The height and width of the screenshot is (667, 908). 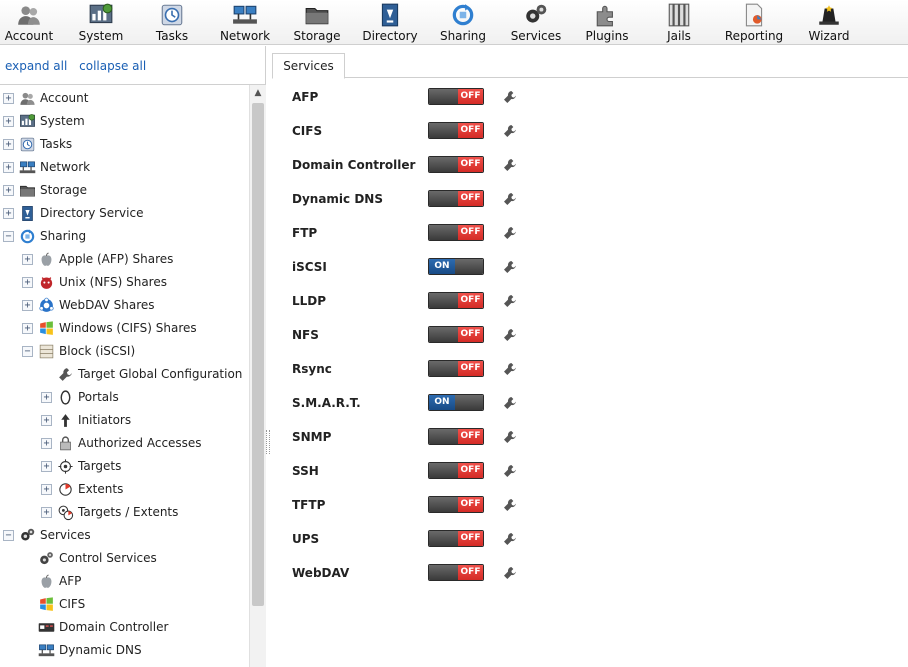 I want to click on tree-node-afp: AFP, so click(x=124, y=581).